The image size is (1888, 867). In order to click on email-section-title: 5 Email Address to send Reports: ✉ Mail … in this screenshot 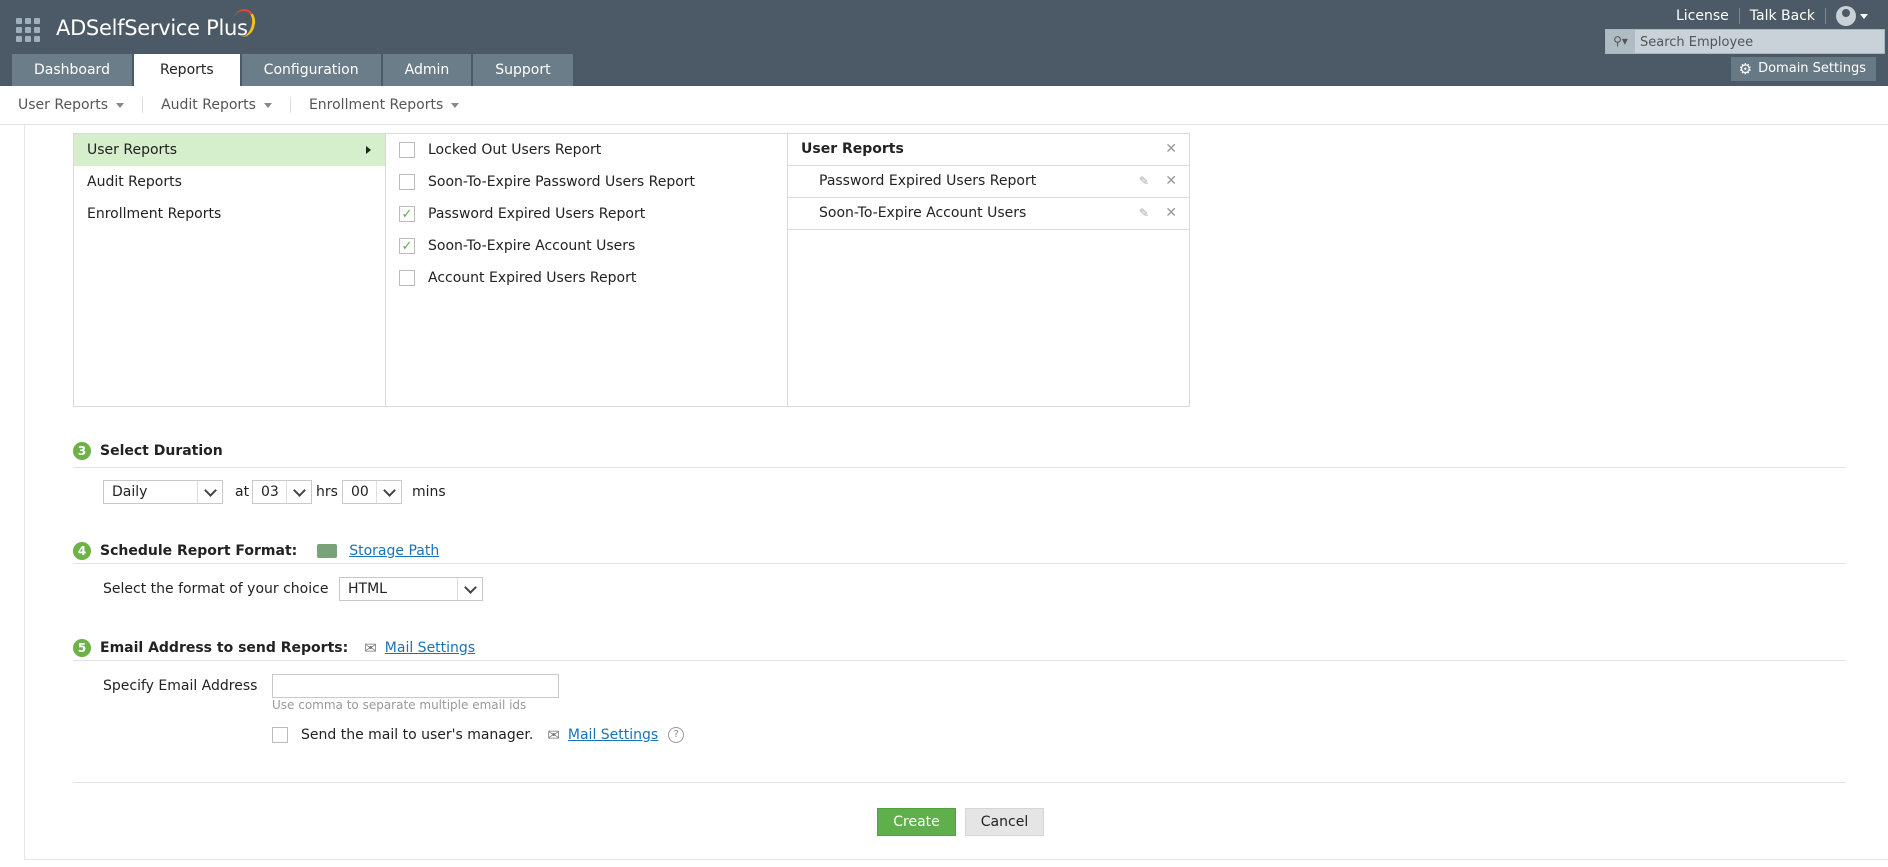, I will do `click(274, 648)`.